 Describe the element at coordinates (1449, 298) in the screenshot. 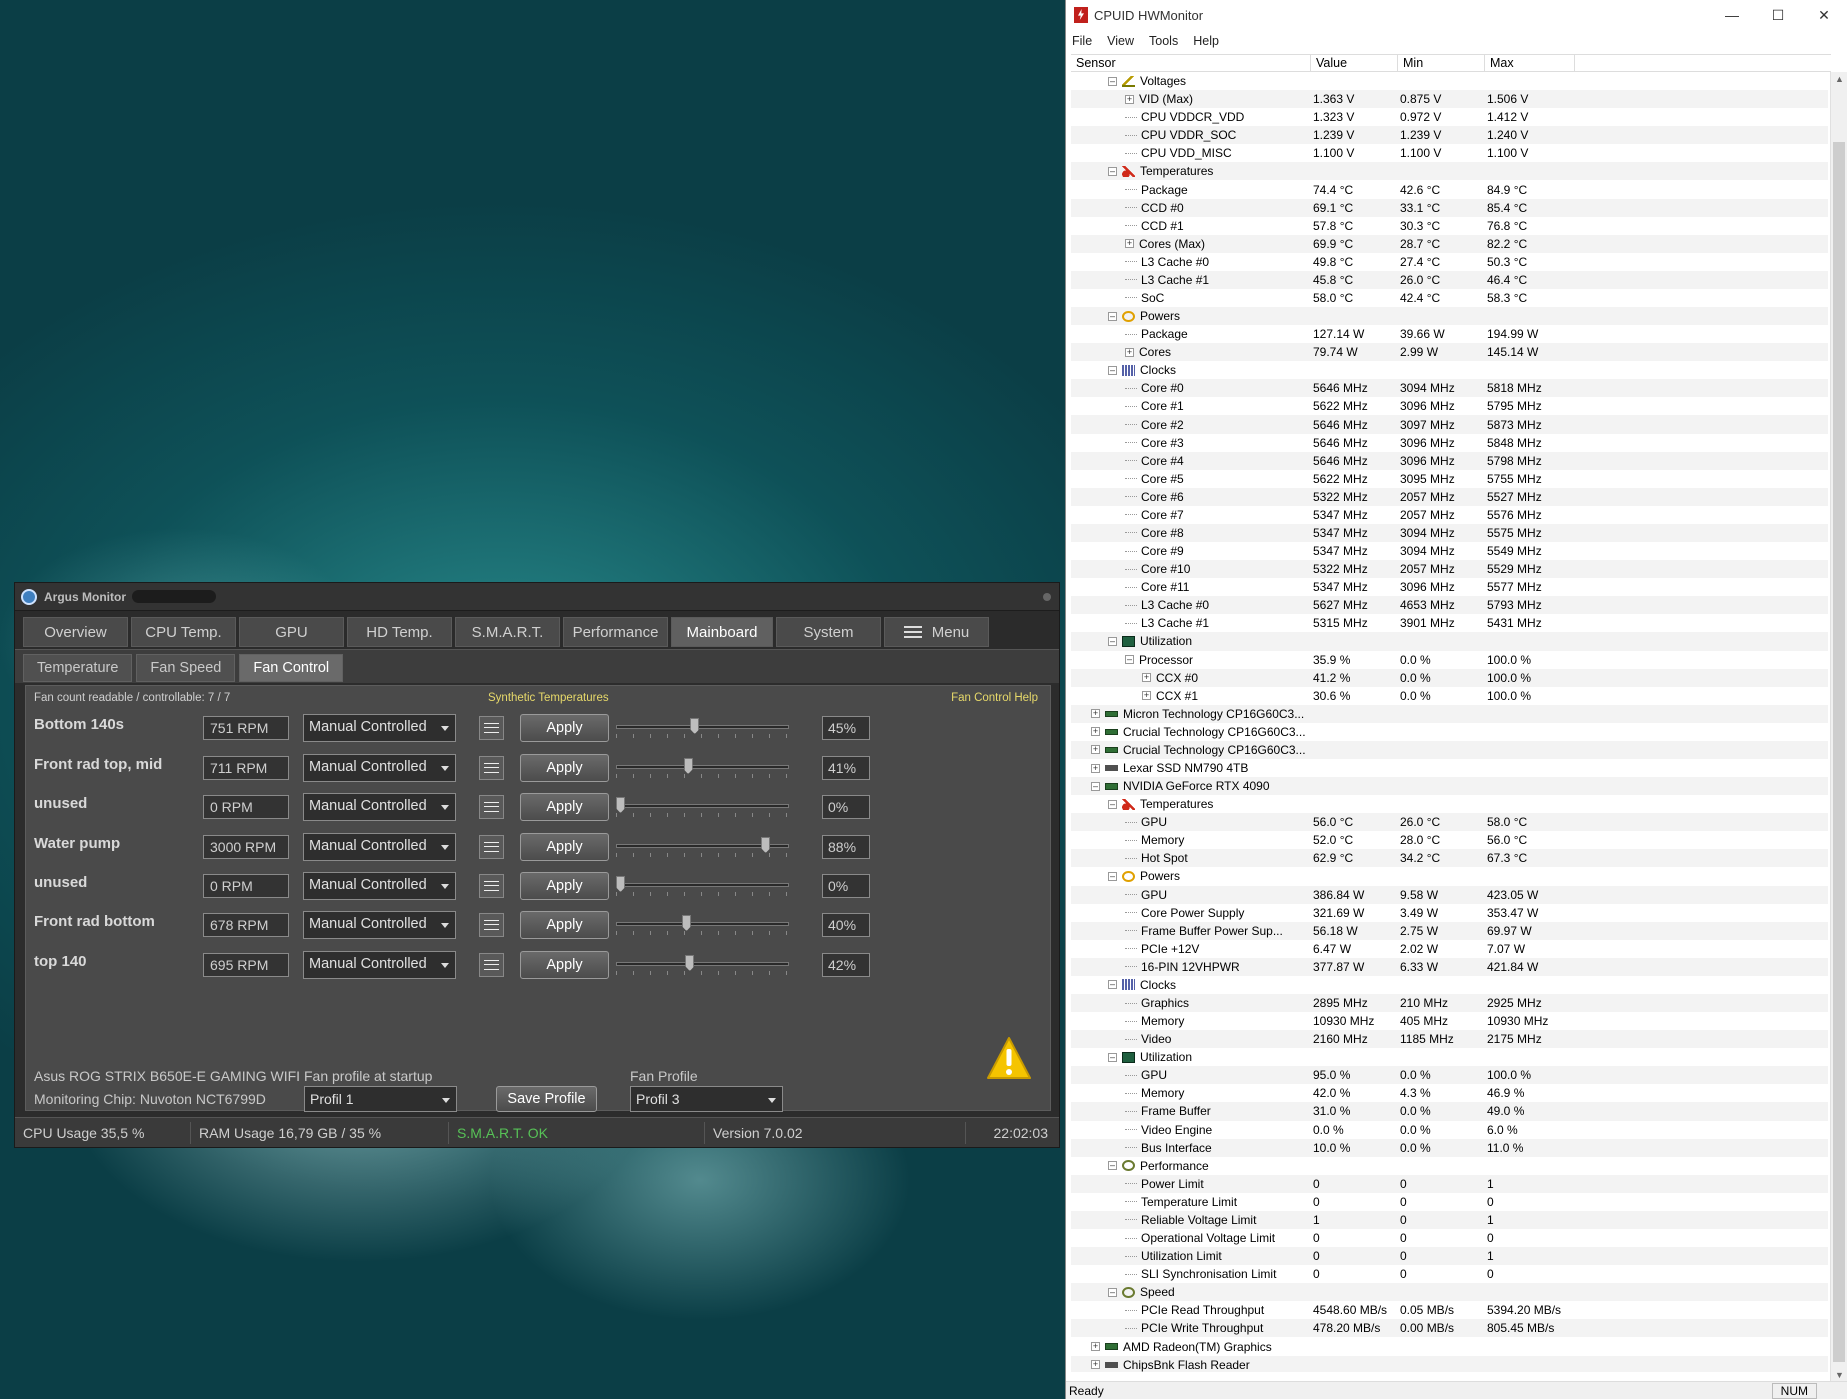

I see `sensor-row: SoC 58.0 °C 42.4 °C 58.3 °C` at that location.